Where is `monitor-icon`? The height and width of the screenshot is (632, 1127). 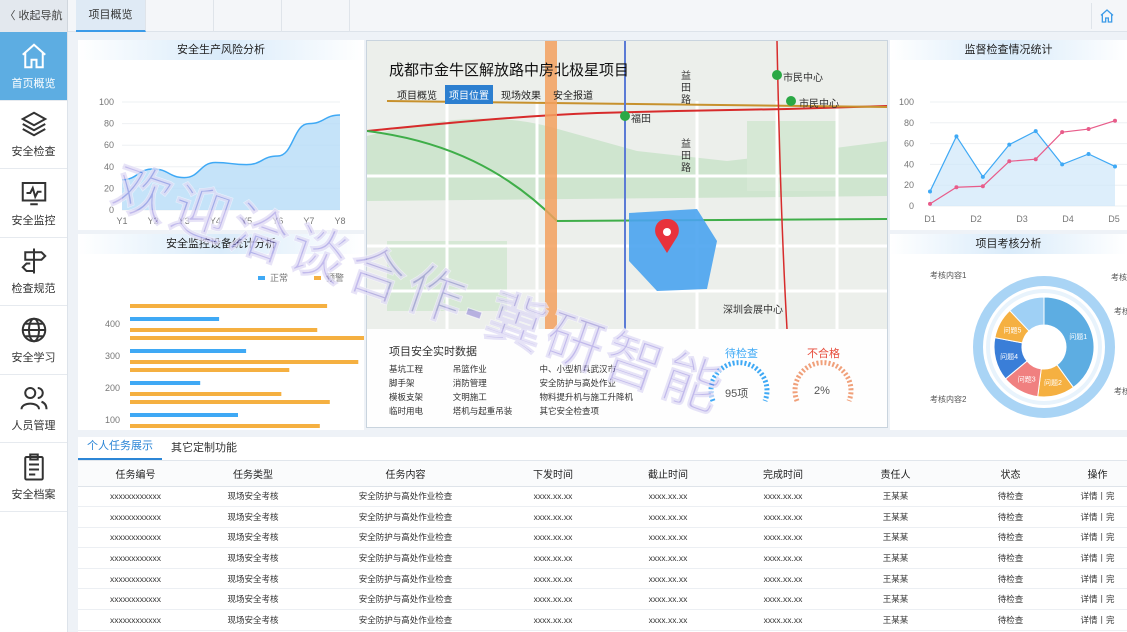
monitor-icon is located at coordinates (33, 193).